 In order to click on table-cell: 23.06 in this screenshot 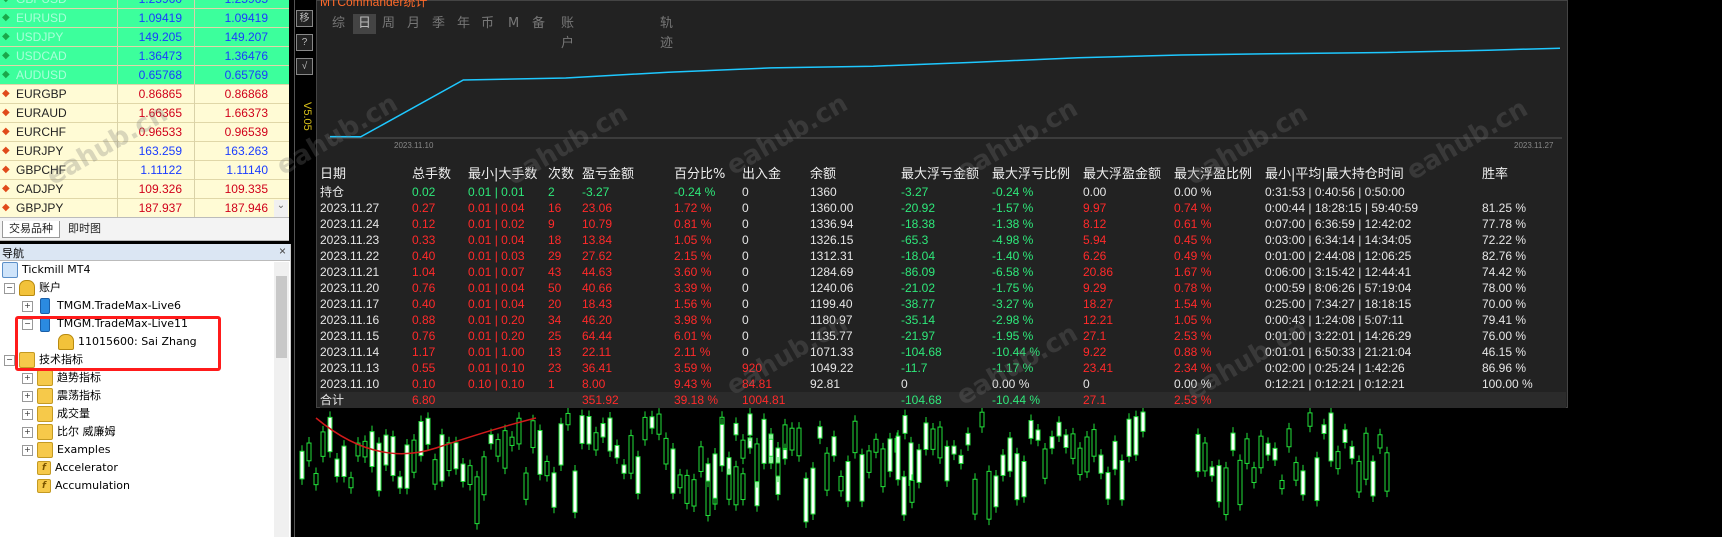, I will do `click(597, 208)`.